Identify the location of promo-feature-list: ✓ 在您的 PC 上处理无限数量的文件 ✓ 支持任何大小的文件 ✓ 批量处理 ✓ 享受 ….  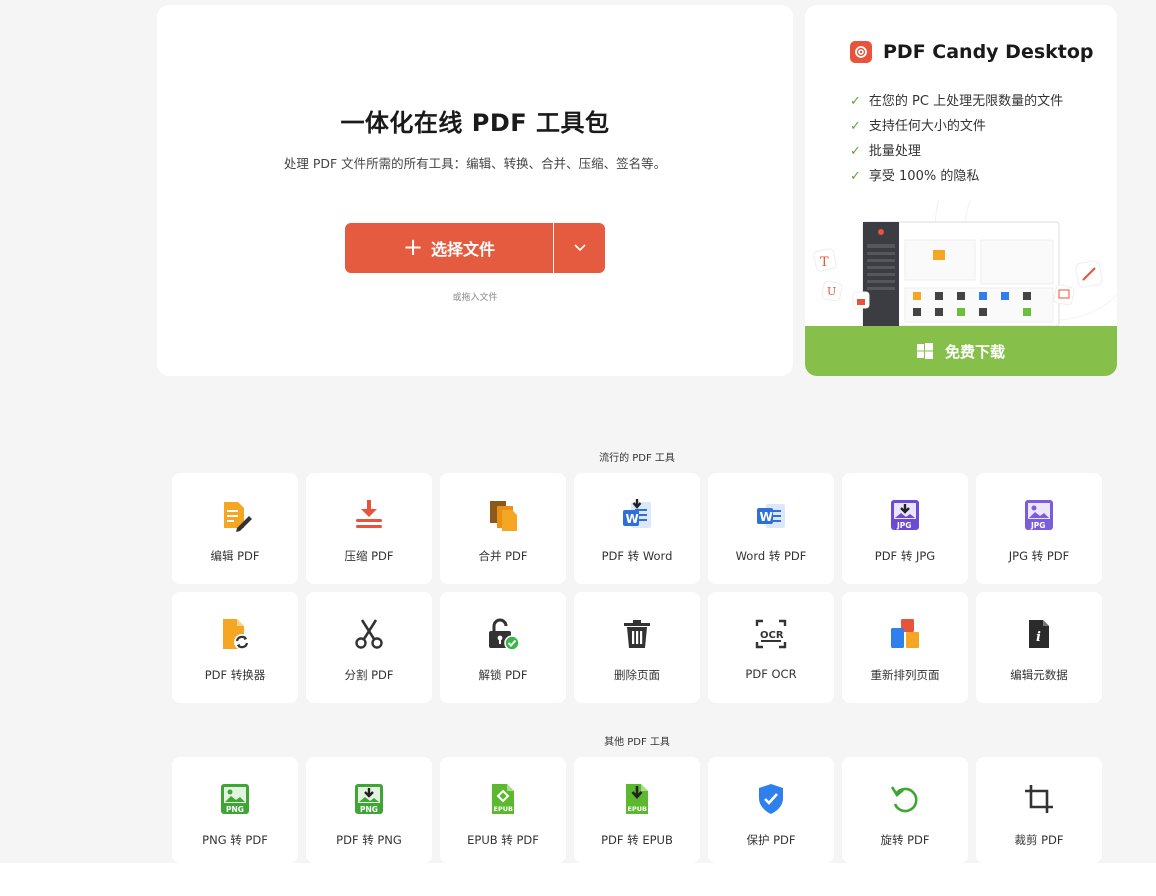
(956, 139).